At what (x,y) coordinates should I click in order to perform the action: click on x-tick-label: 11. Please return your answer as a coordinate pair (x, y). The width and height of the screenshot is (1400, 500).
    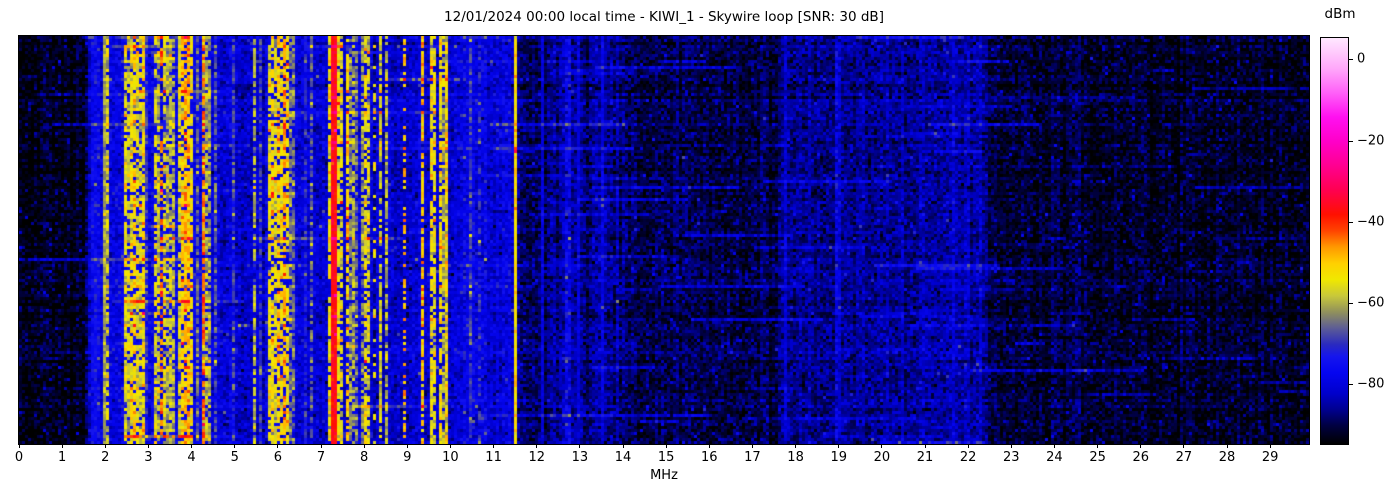
    Looking at the image, I should click on (493, 457).